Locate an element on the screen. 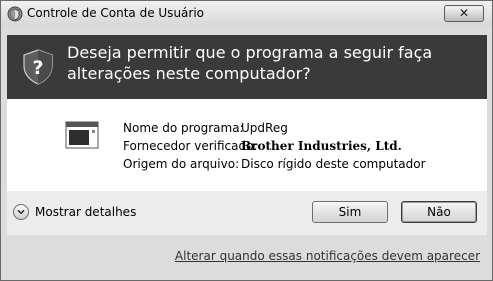 The image size is (493, 281). program-name-row: Nome do programa:UpdReg is located at coordinates (205, 128).